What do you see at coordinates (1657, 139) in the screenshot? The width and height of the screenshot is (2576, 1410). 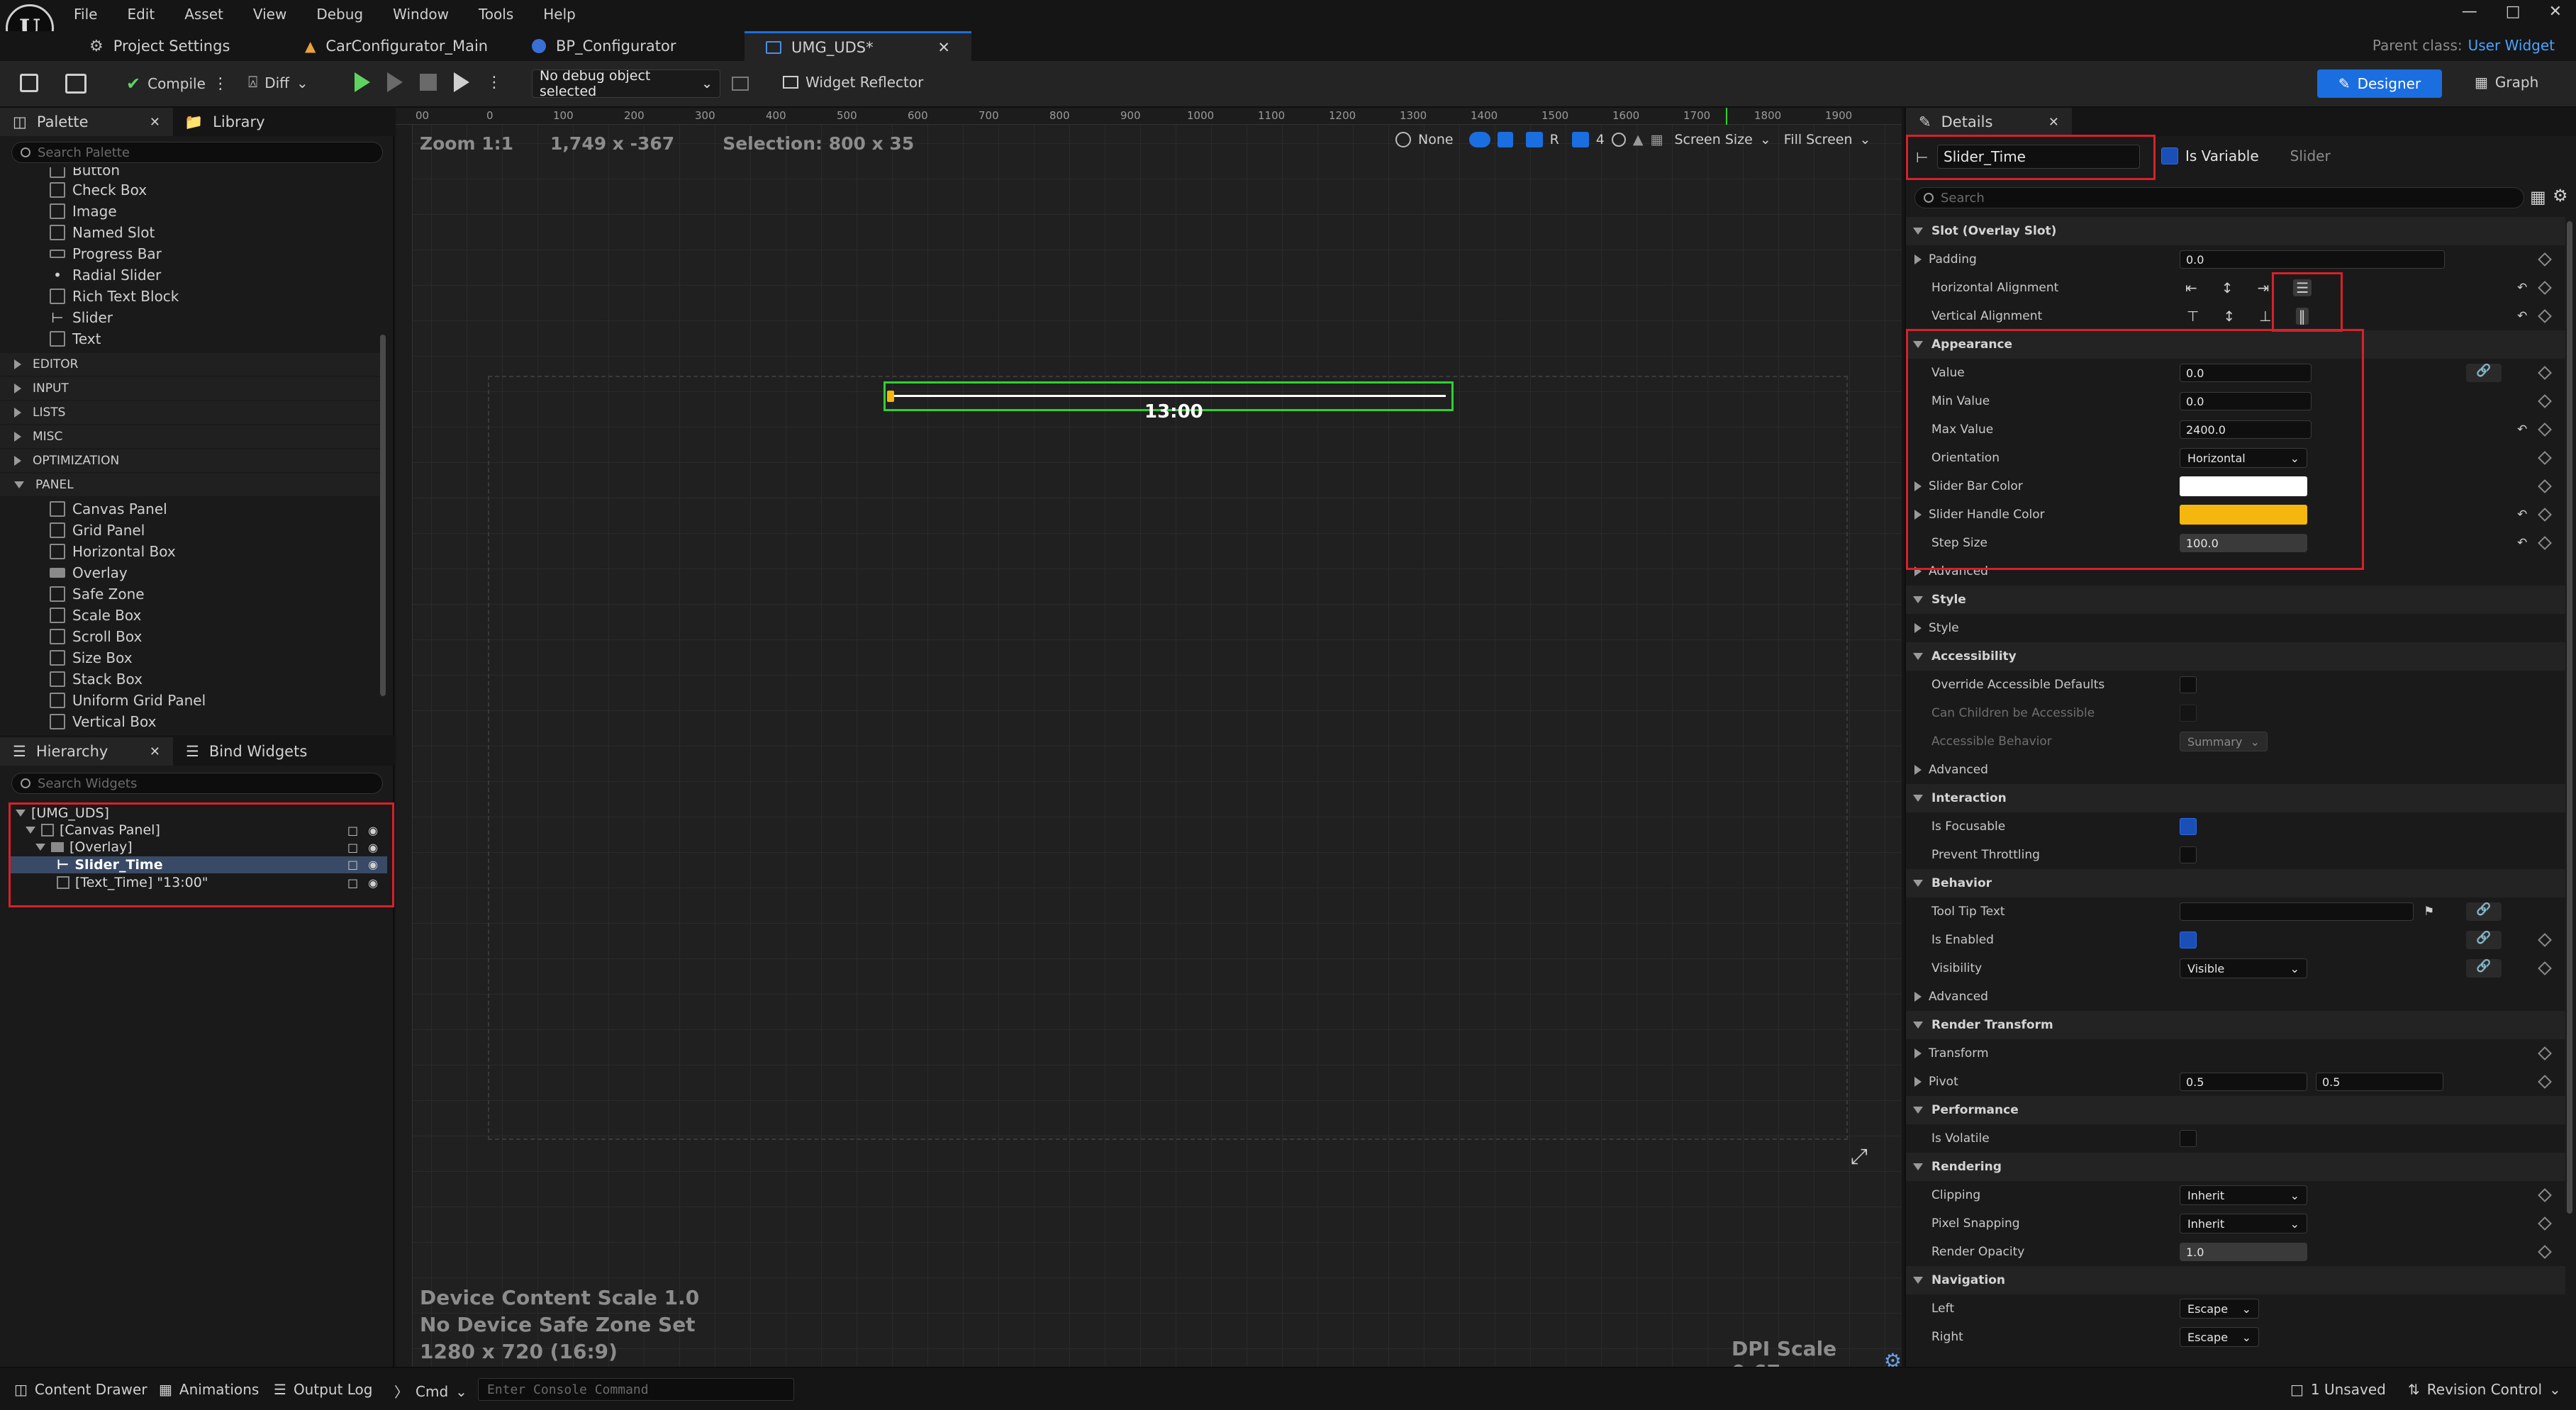 I see `expand-icon: ▦` at bounding box center [1657, 139].